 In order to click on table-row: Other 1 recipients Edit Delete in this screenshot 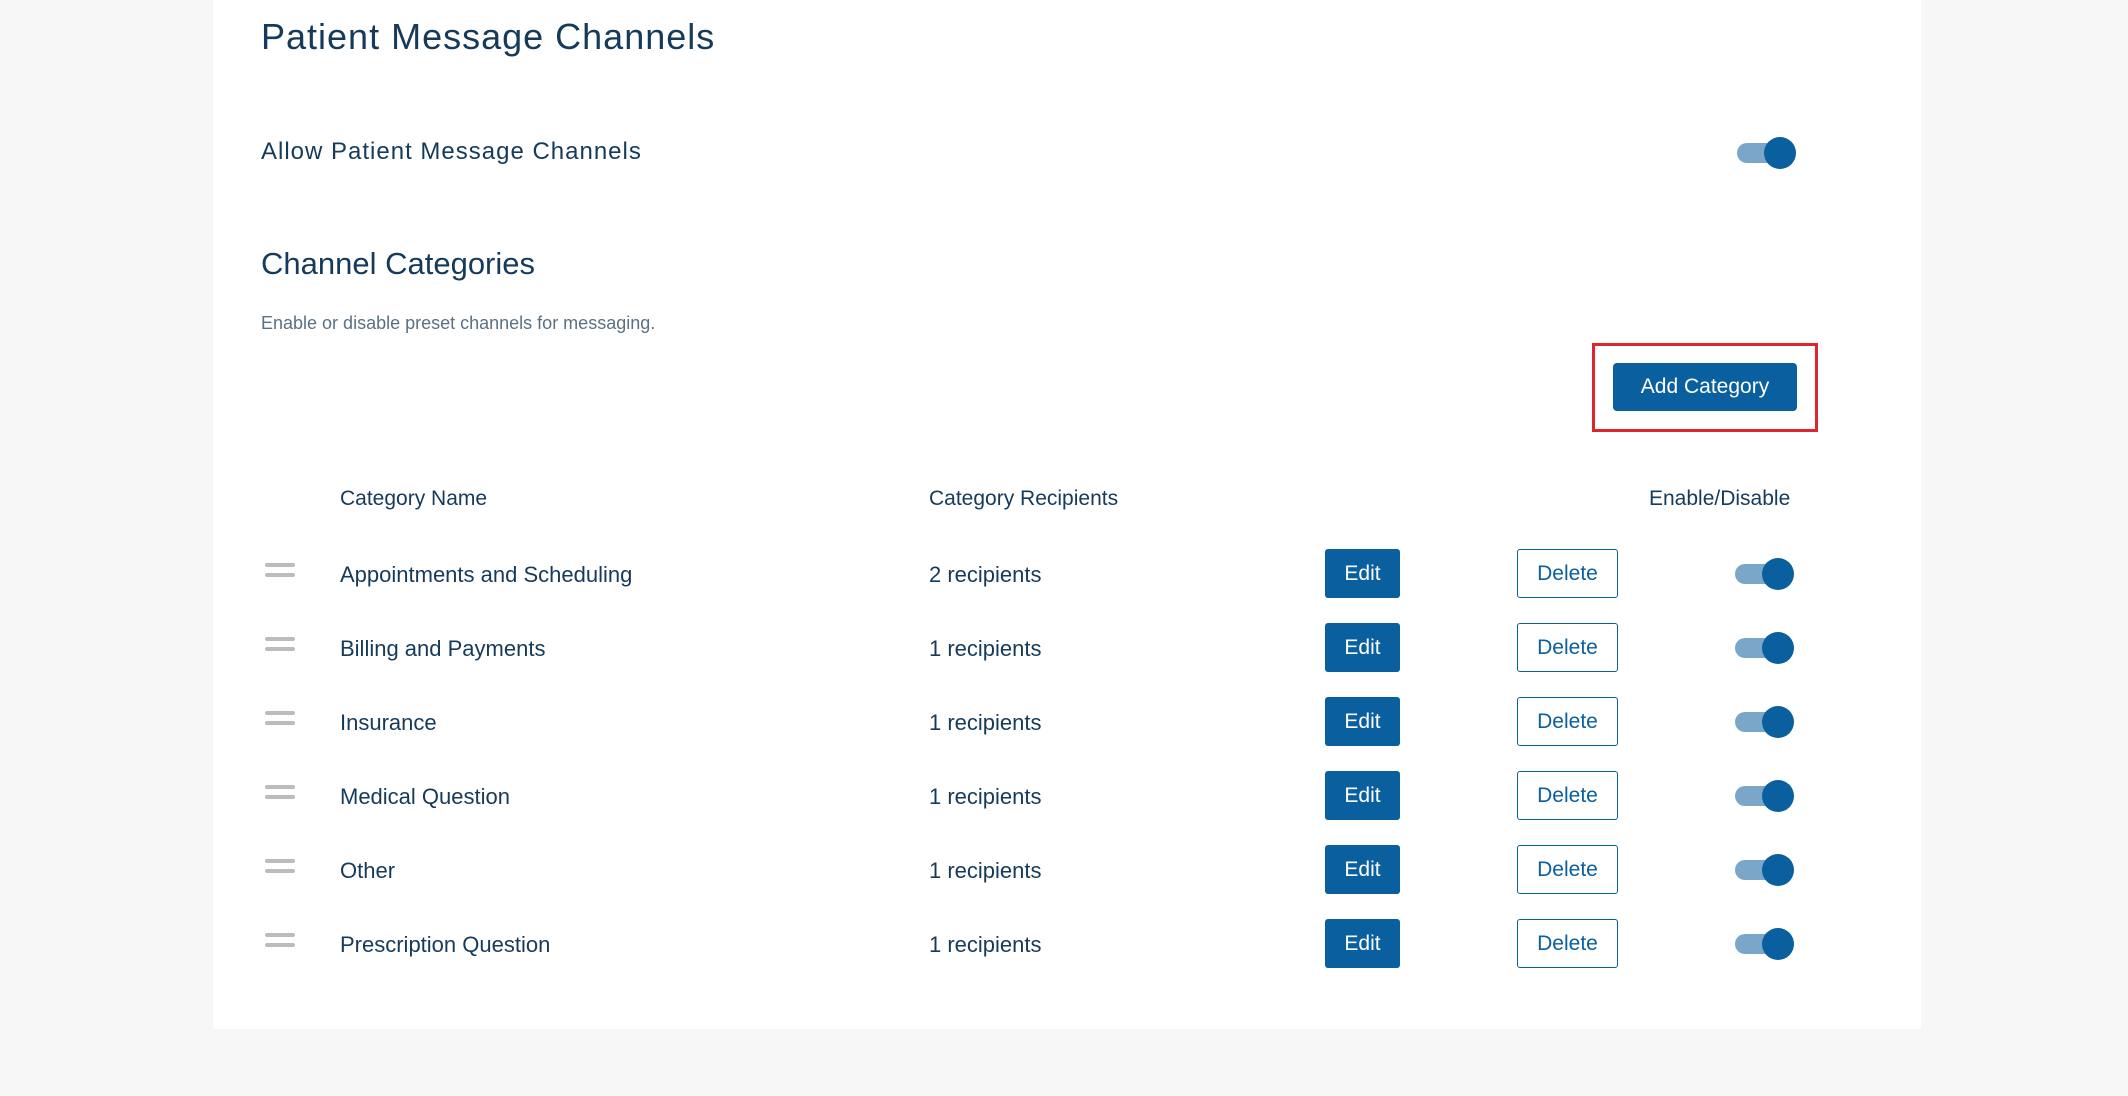, I will do `click(1067, 870)`.